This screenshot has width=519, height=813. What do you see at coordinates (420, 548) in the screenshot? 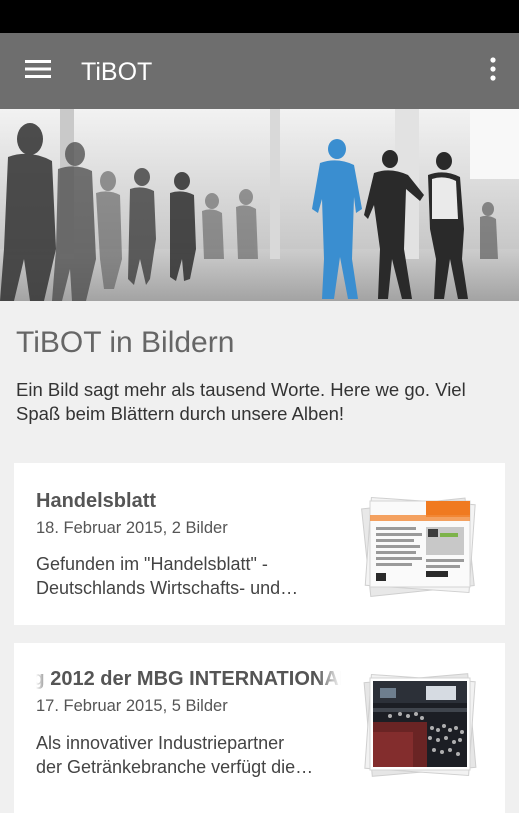
I see `newspaper-stack-thumbnail` at bounding box center [420, 548].